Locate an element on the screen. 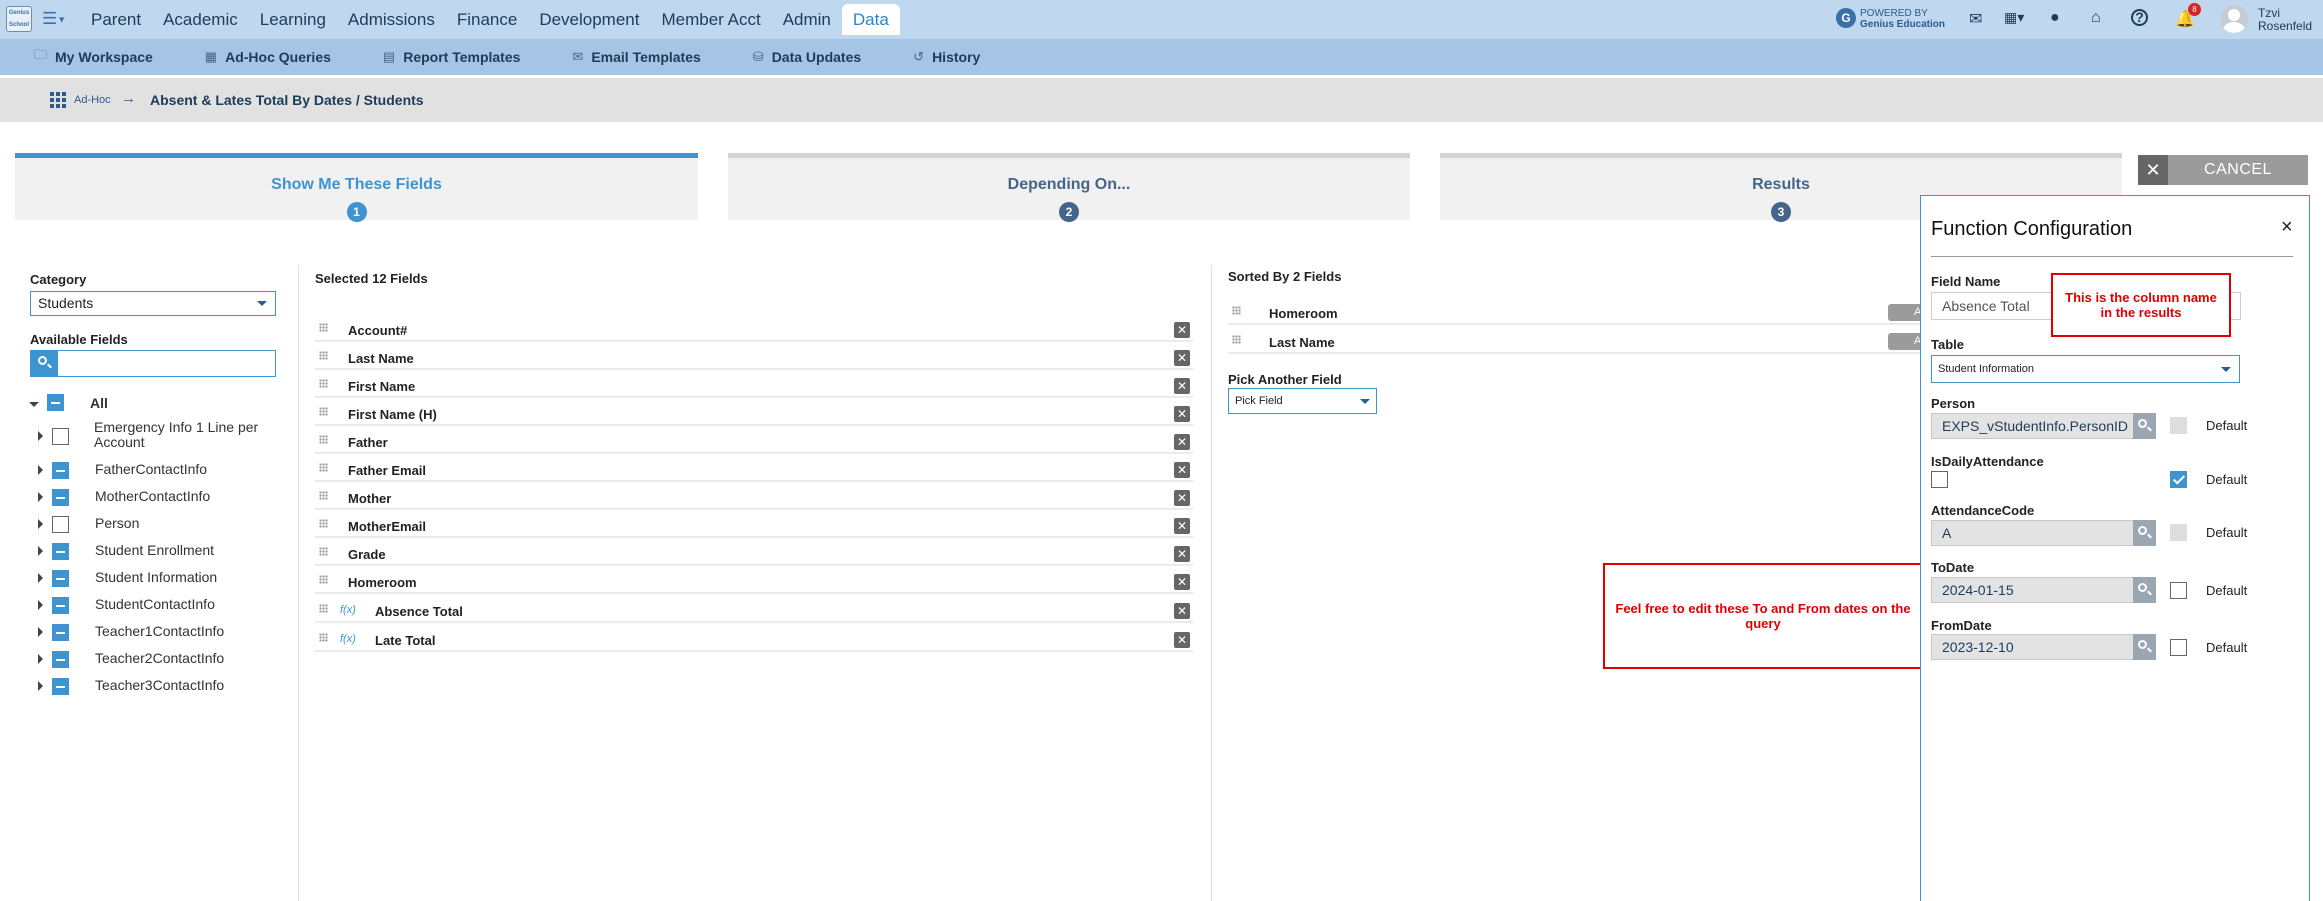 The image size is (2323, 901). tree-item: StudentContactInfo is located at coordinates (155, 604).